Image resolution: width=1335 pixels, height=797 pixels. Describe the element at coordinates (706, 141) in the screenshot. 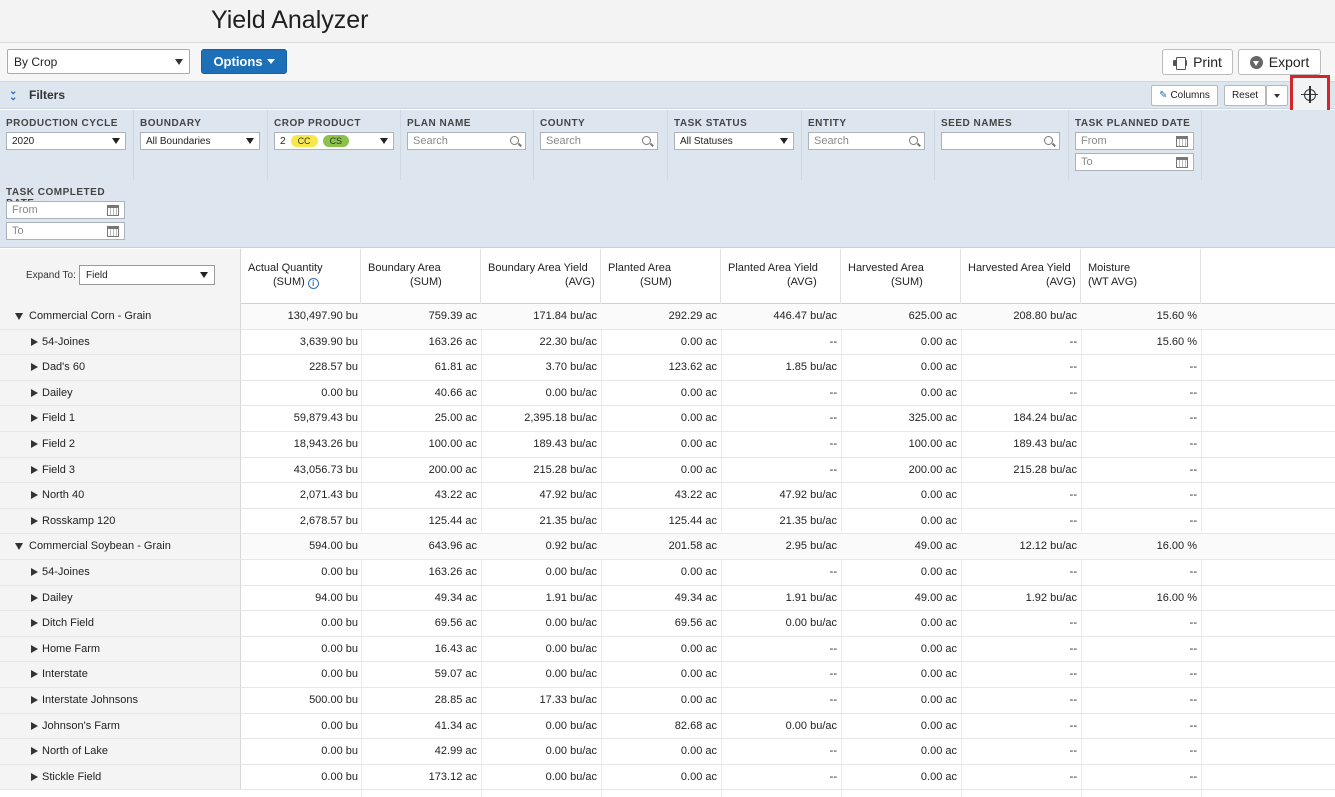

I see `task-status-value: All Statuses` at that location.